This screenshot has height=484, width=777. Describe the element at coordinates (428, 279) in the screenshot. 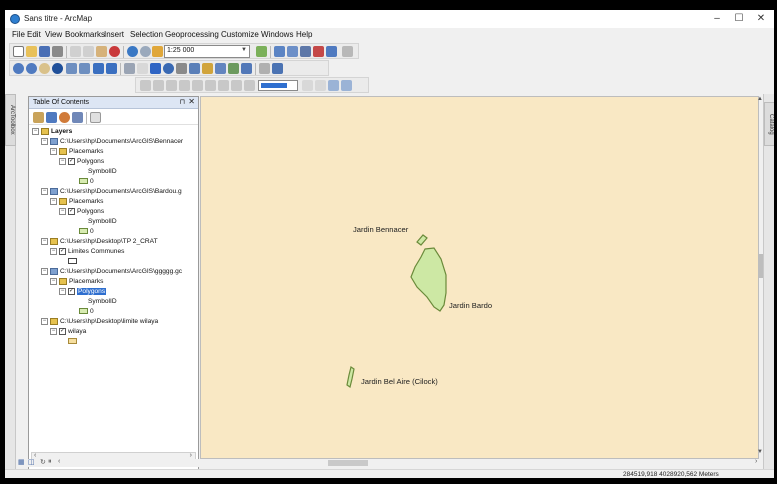

I see `polygon-jardin-bardo` at that location.